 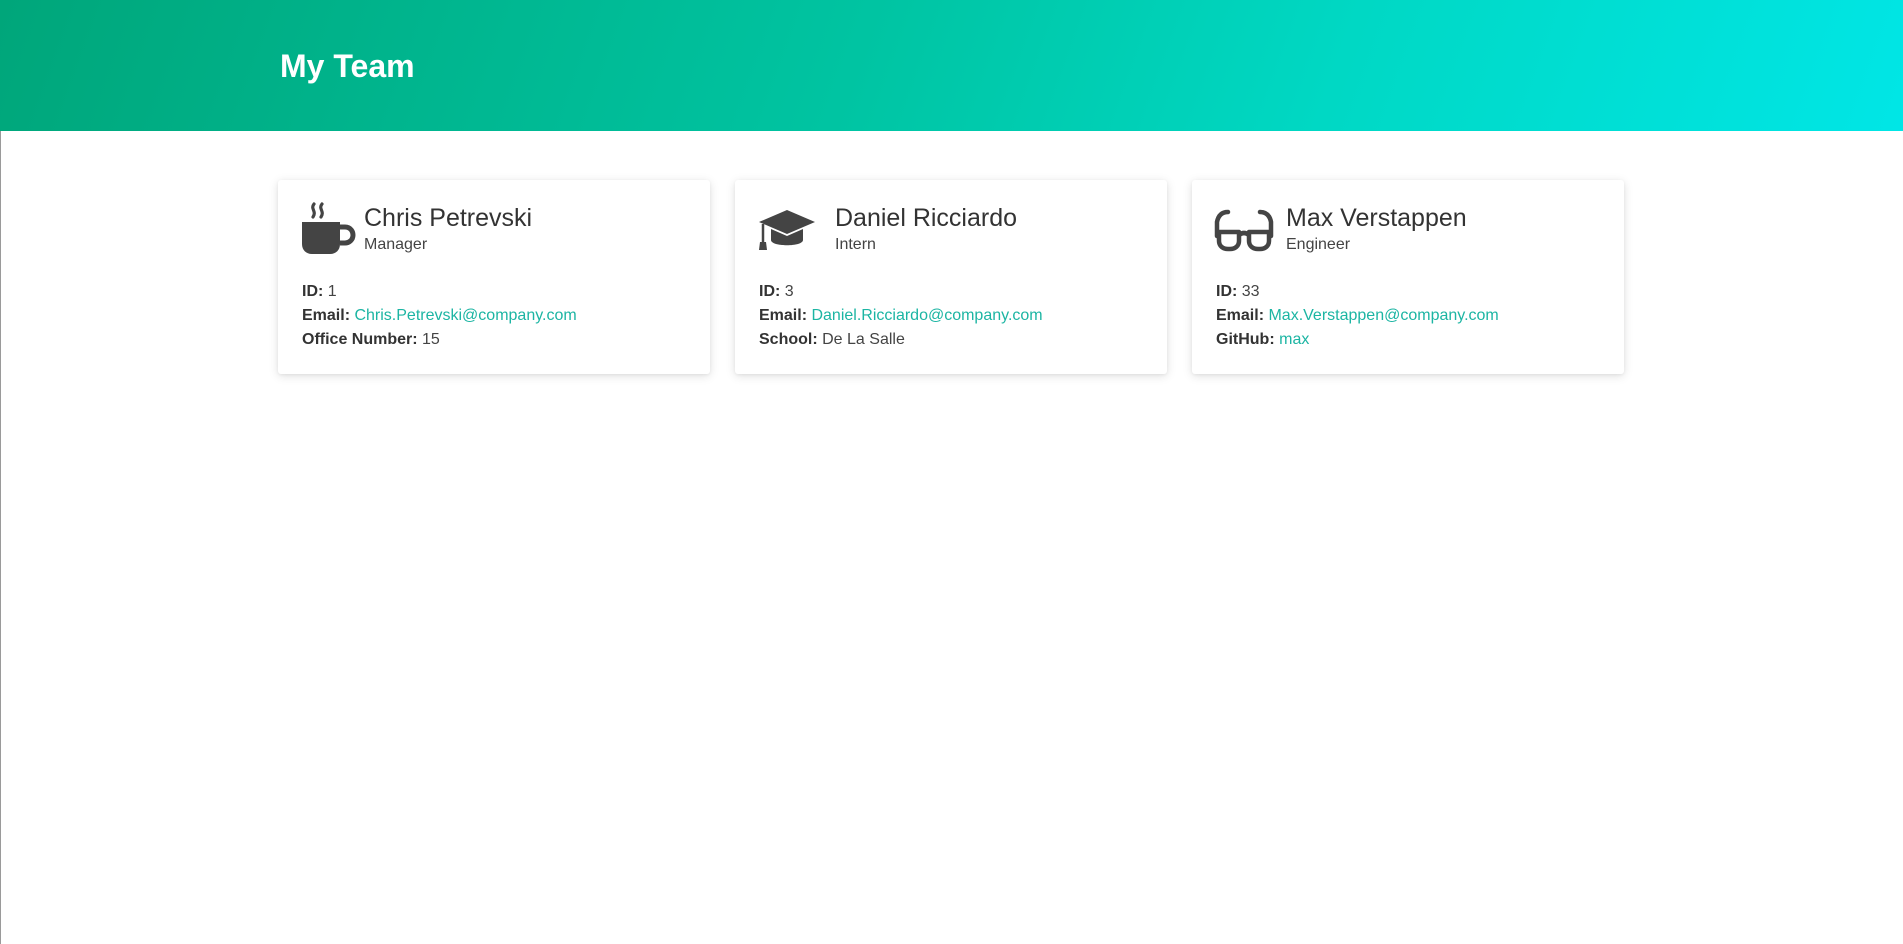 What do you see at coordinates (1376, 218) in the screenshot?
I see `employee-name: Max Verstappen` at bounding box center [1376, 218].